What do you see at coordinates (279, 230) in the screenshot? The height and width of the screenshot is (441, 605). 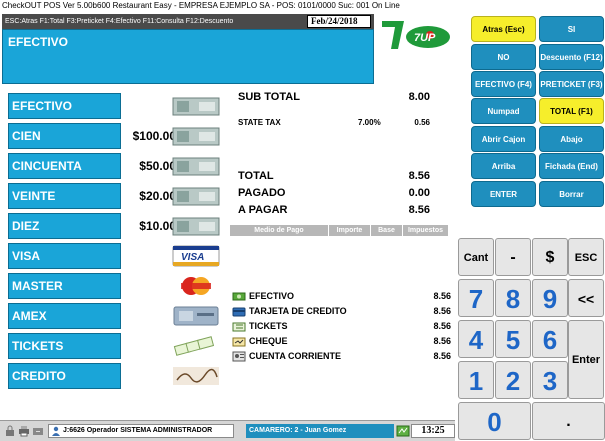 I see `col-medio-de-pago: Medio de Pago` at bounding box center [279, 230].